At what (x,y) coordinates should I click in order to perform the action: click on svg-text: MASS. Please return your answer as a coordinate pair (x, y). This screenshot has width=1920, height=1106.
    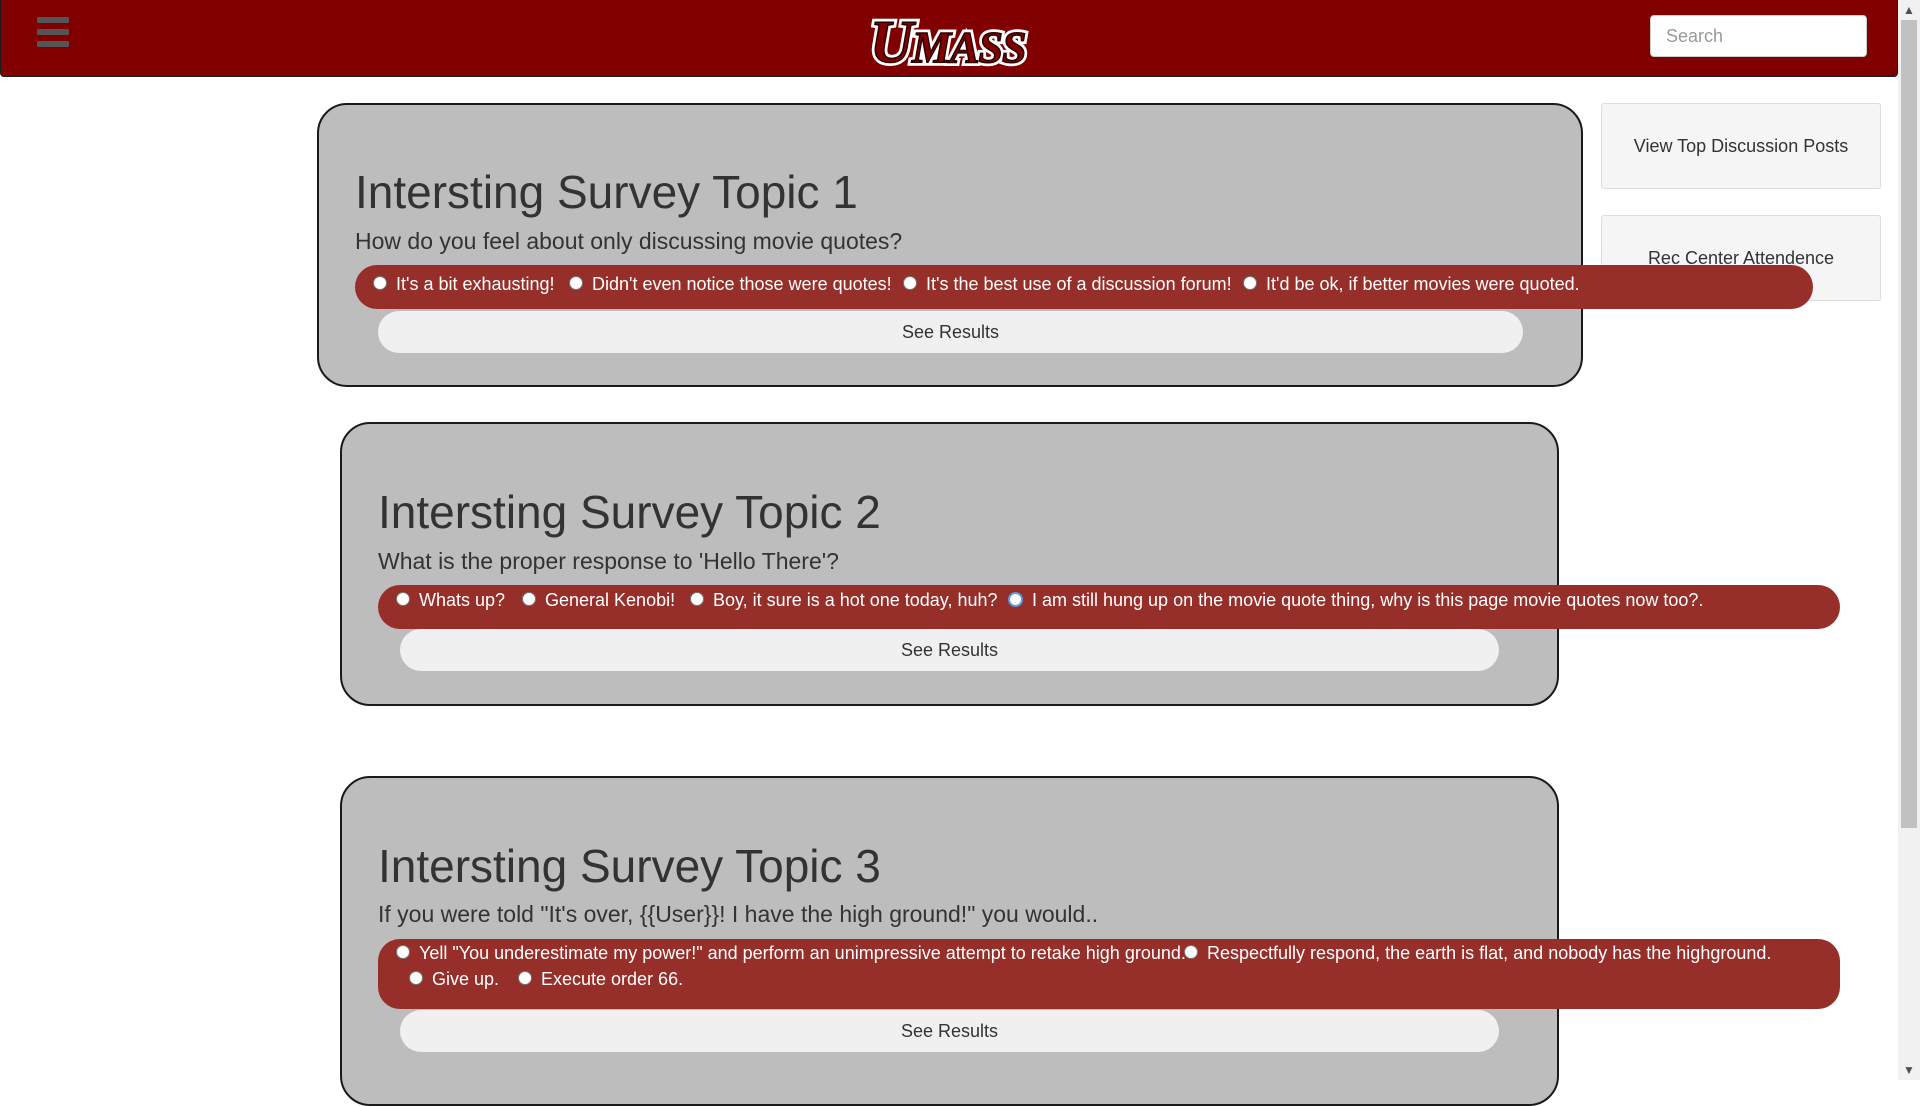
    Looking at the image, I should click on (968, 47).